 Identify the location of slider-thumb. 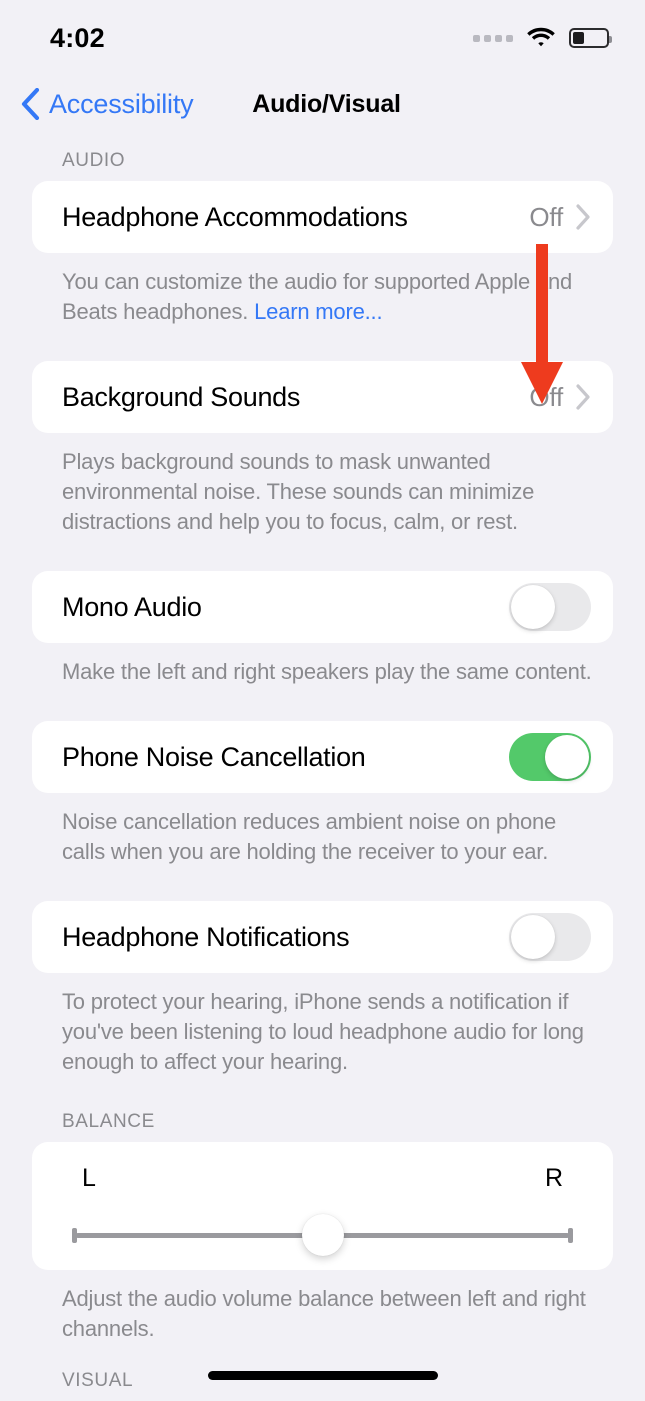
(322, 1235).